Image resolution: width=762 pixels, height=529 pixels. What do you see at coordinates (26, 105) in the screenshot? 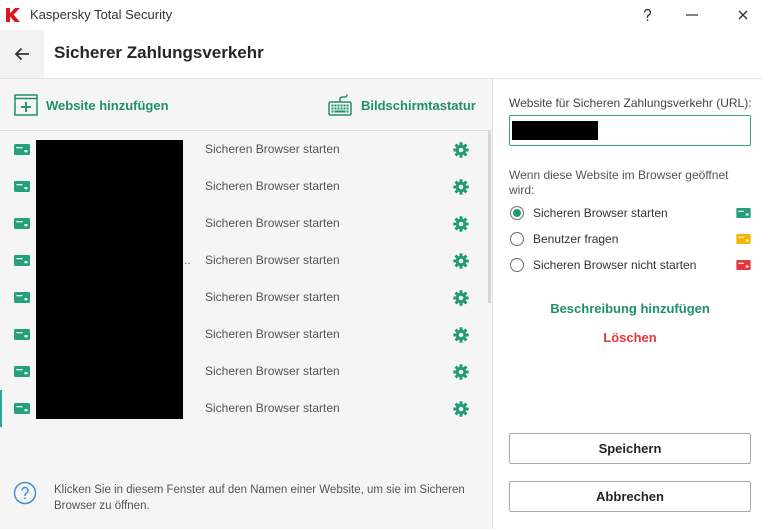
I see `add-box-icon` at bounding box center [26, 105].